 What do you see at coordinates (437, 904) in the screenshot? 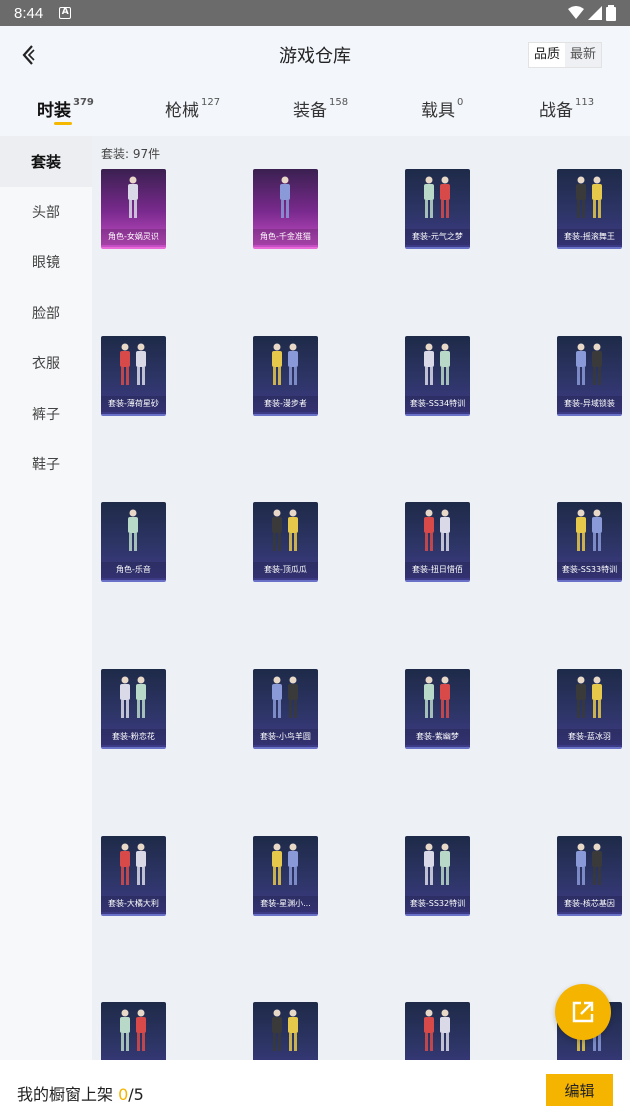
I see `outfit-card-label: 套装-SS32特训` at bounding box center [437, 904].